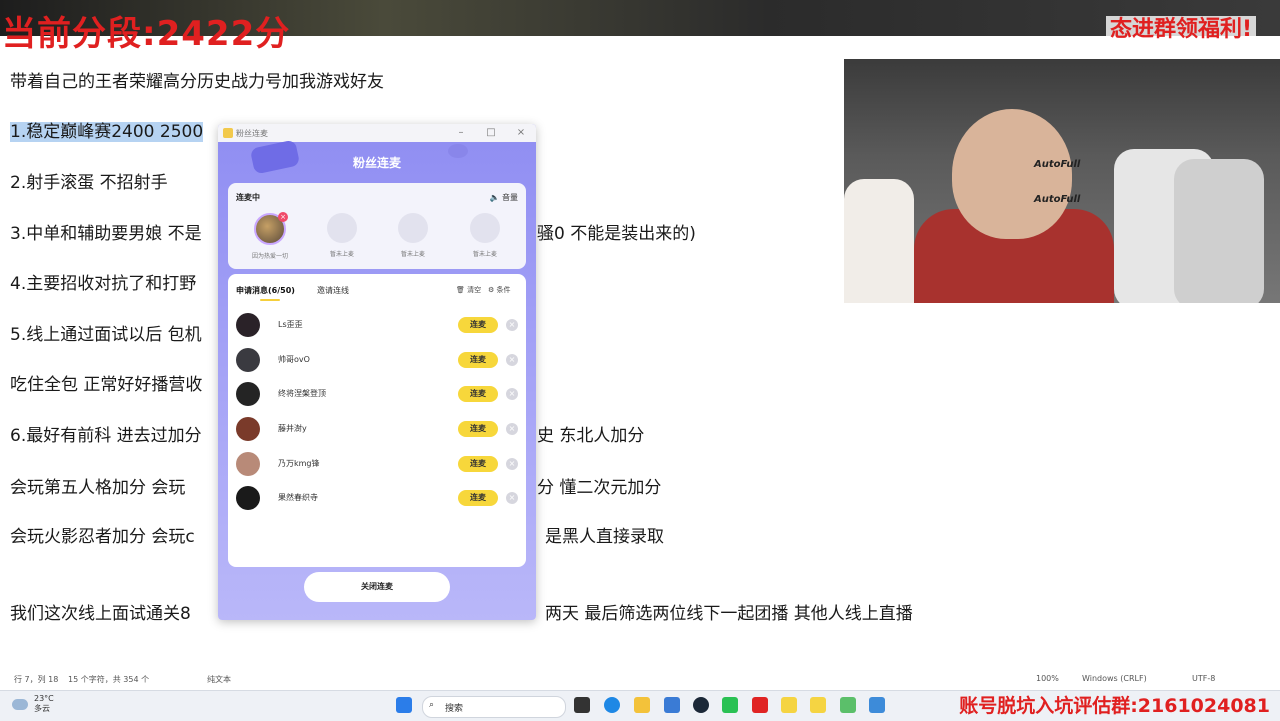 The height and width of the screenshot is (721, 1280). I want to click on doc-line-selected: 1.稳定巅峰赛2400 2500, so click(107, 132).